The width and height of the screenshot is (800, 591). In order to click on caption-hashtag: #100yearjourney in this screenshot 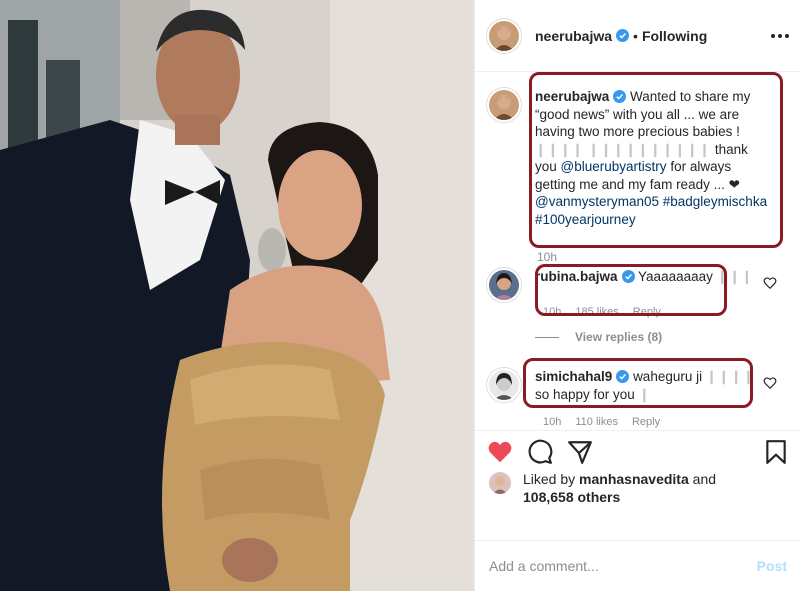, I will do `click(585, 219)`.